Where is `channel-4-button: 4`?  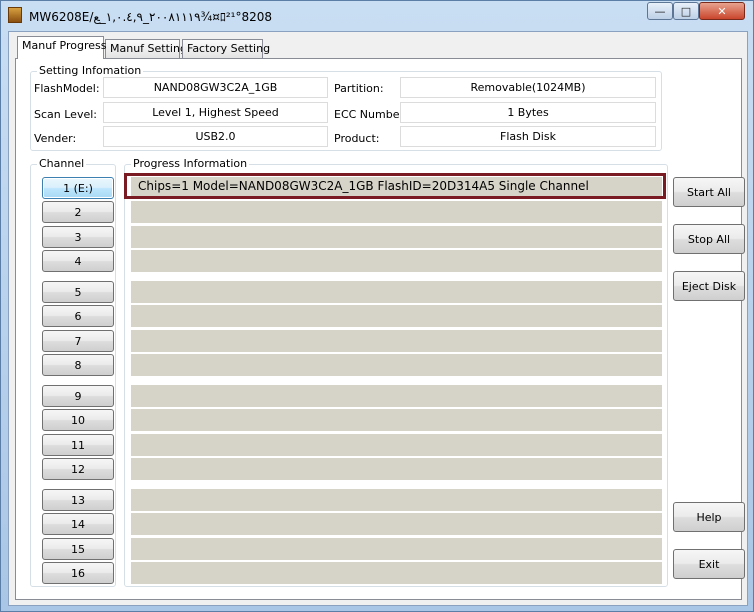
channel-4-button: 4 is located at coordinates (78, 261).